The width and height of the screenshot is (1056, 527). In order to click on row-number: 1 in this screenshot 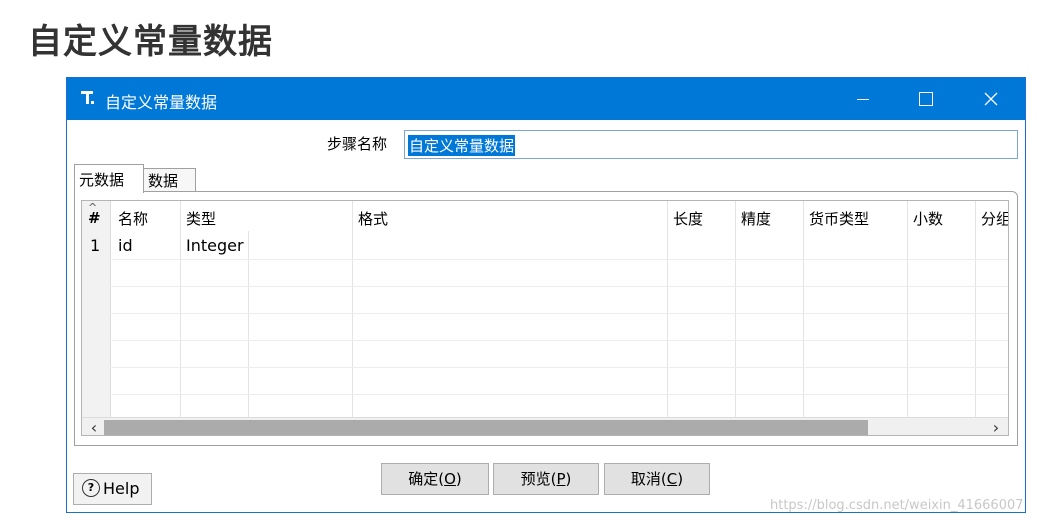, I will do `click(95, 245)`.